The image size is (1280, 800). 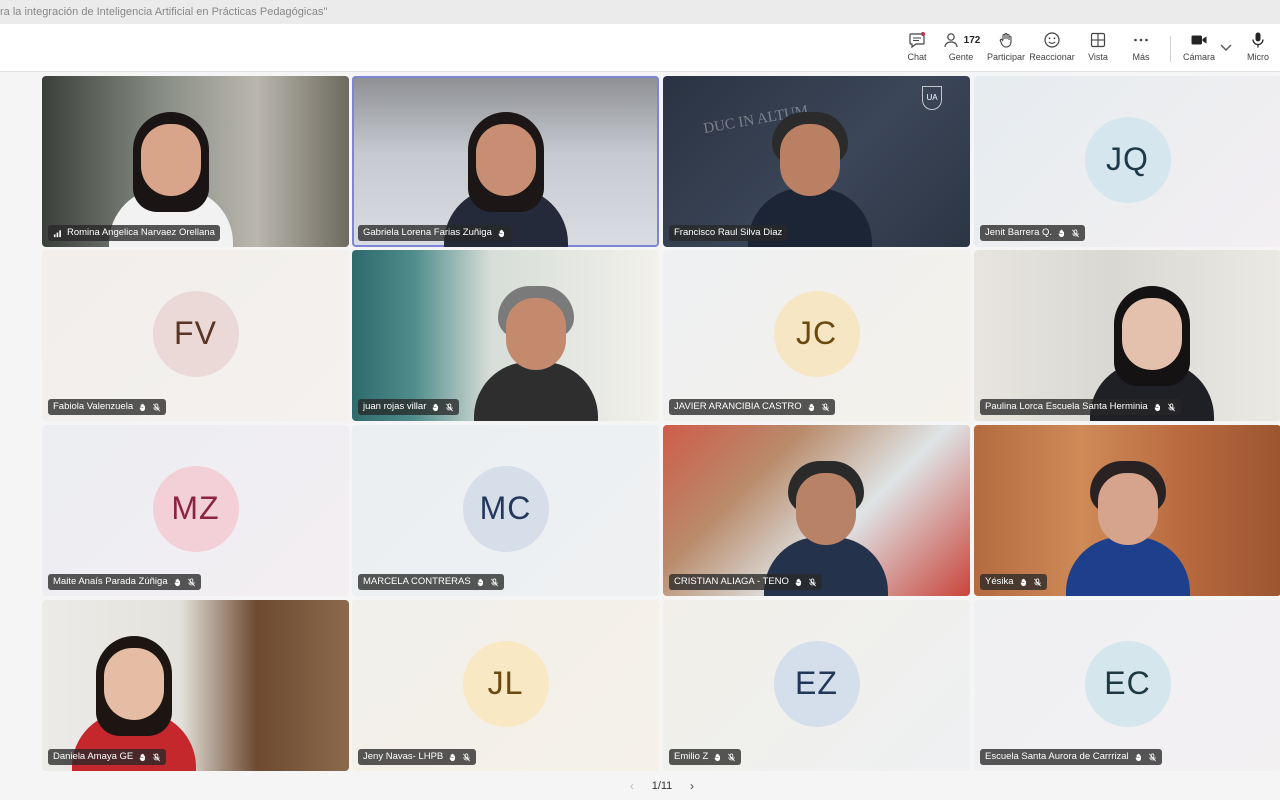 What do you see at coordinates (417, 581) in the screenshot?
I see `participant-name: MARCELA CONTRERAS` at bounding box center [417, 581].